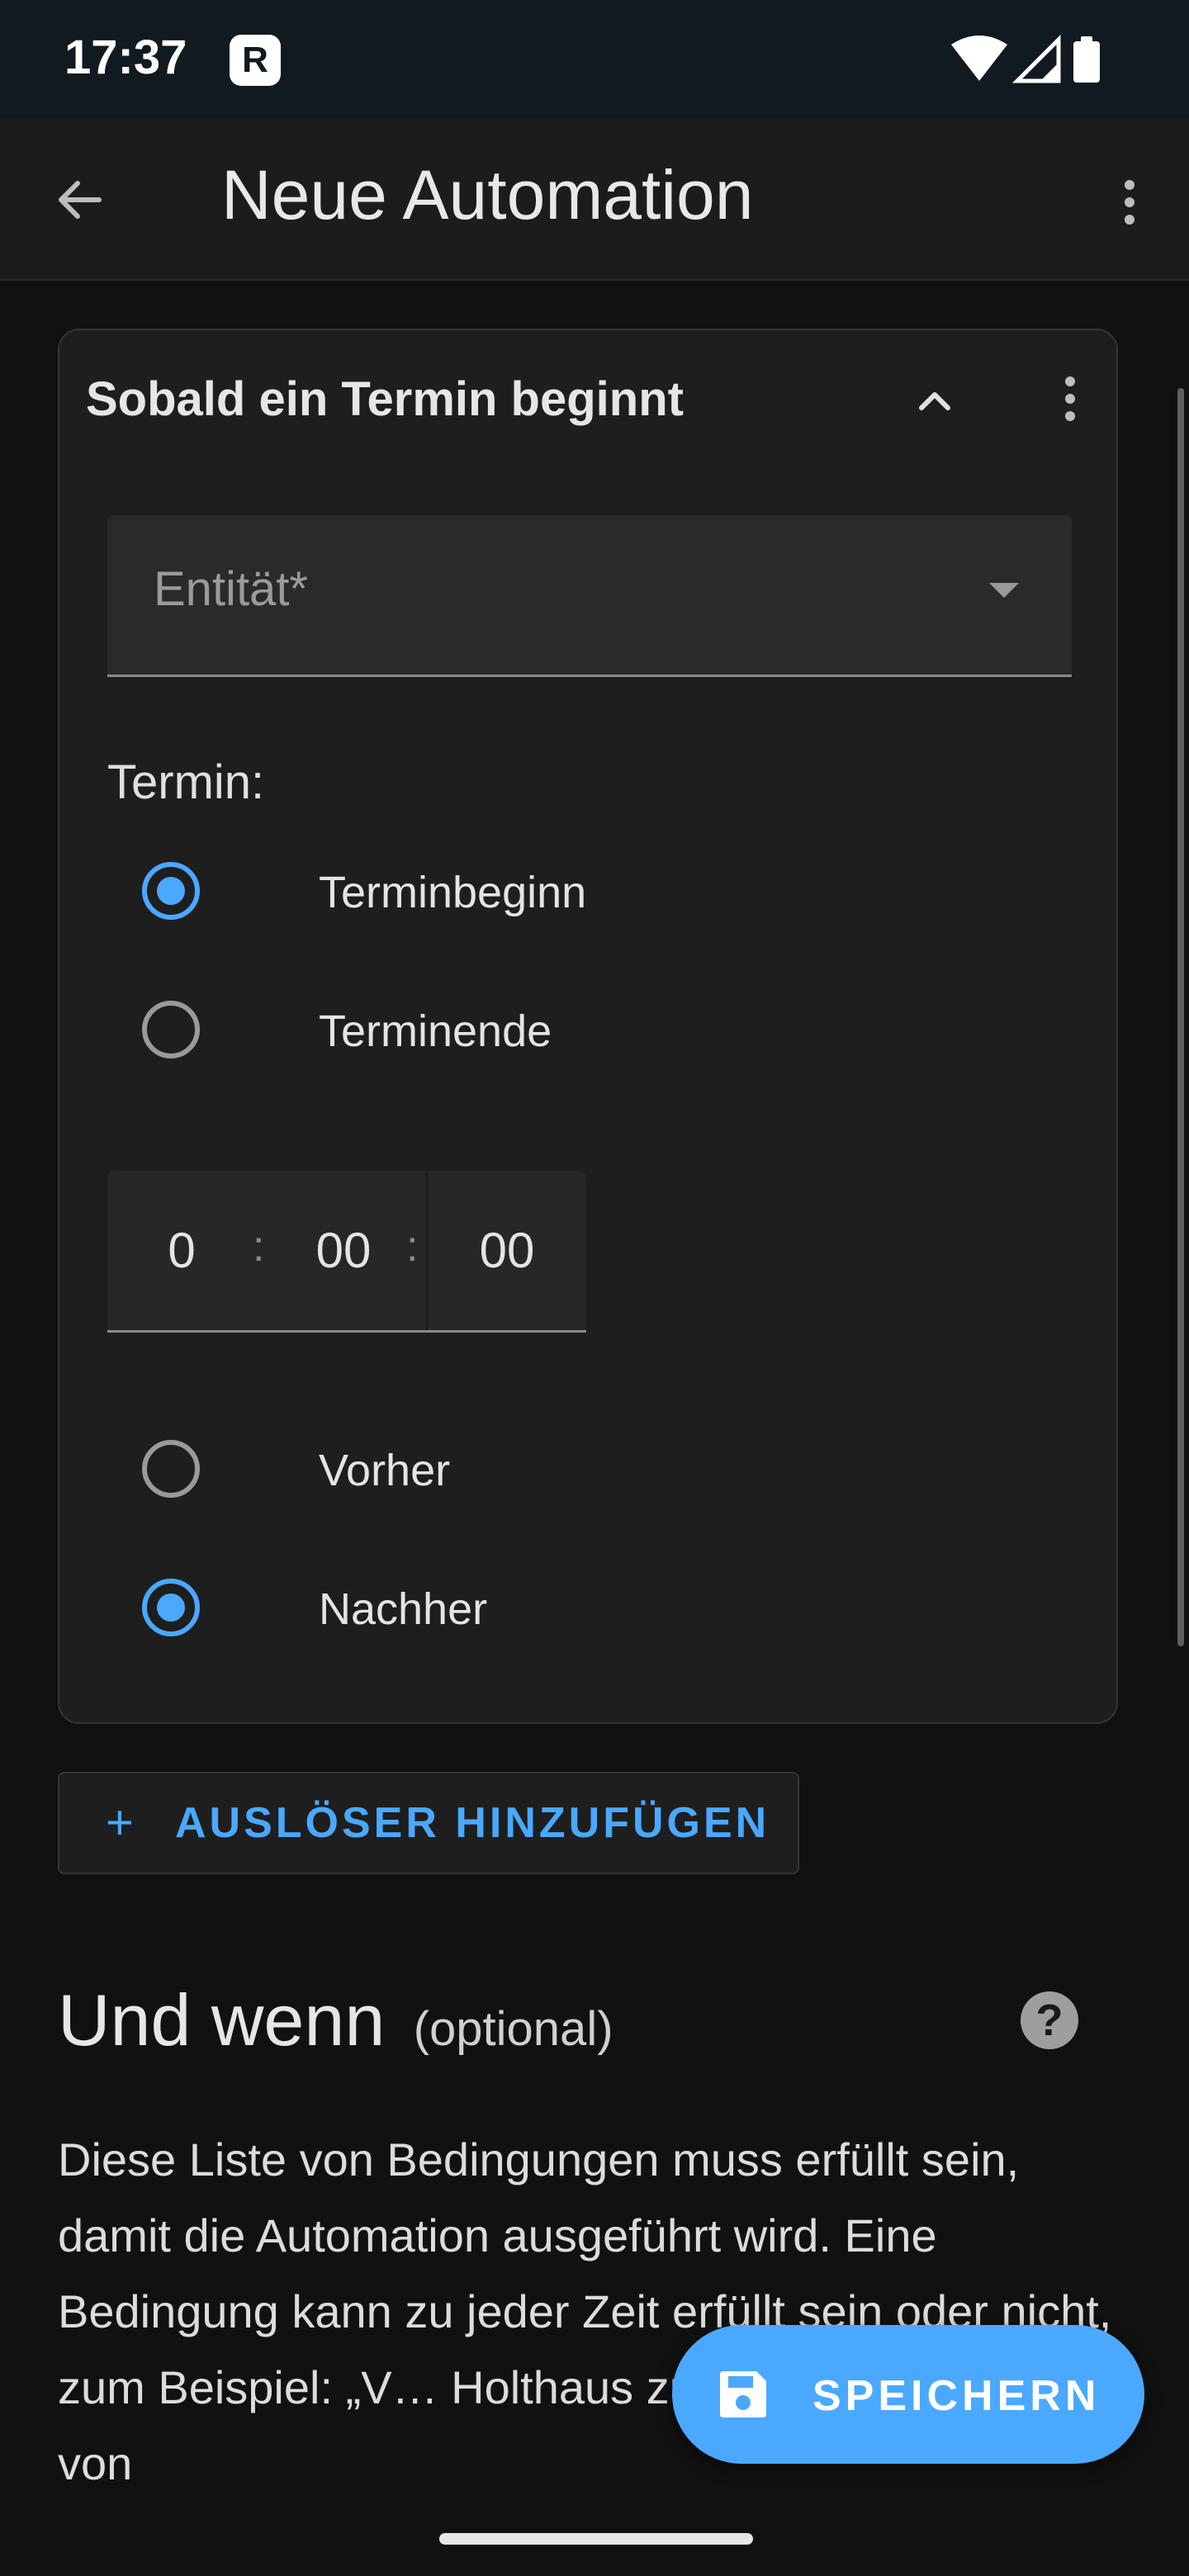  I want to click on radio-label: Nachher, so click(403, 1609).